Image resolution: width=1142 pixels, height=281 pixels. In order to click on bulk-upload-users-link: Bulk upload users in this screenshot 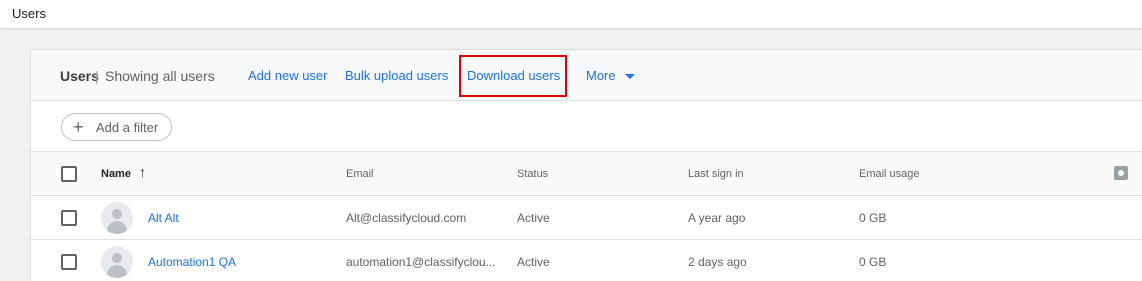, I will do `click(396, 75)`.